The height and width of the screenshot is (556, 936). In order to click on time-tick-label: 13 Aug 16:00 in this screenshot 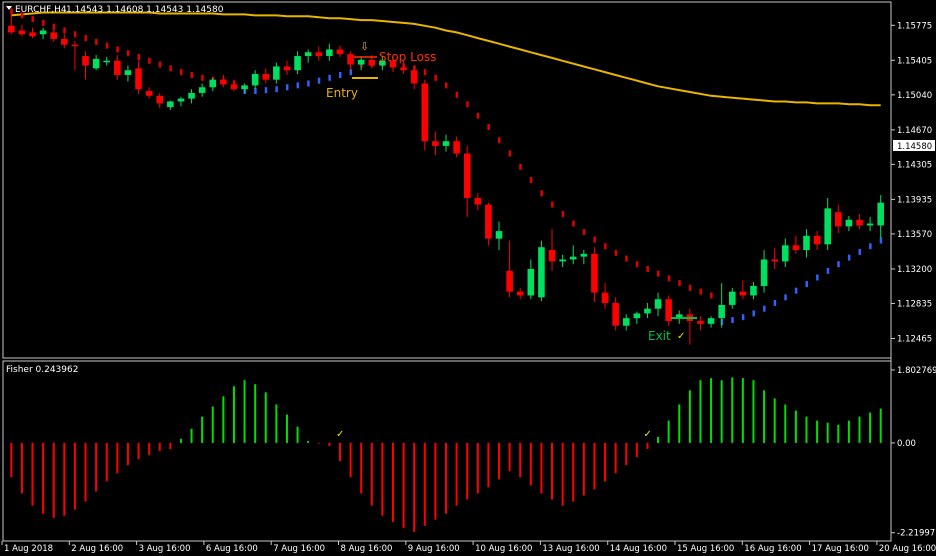, I will do `click(570, 549)`.